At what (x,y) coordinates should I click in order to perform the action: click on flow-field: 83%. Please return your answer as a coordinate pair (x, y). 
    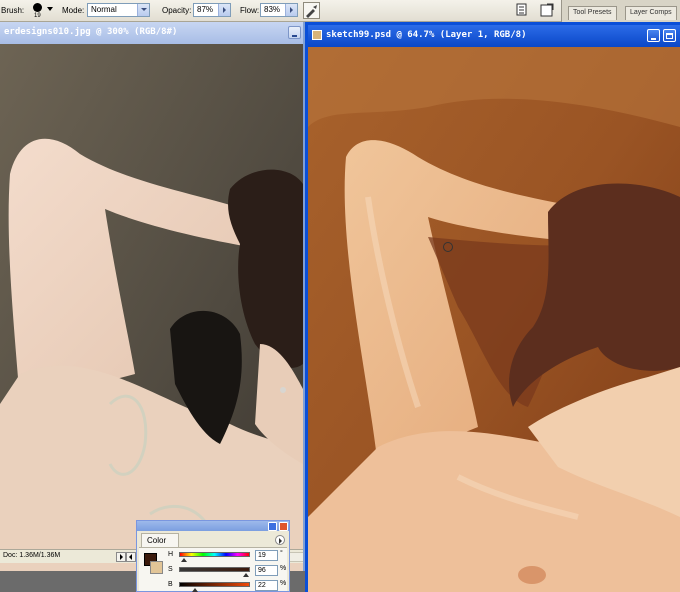
    Looking at the image, I should click on (279, 10).